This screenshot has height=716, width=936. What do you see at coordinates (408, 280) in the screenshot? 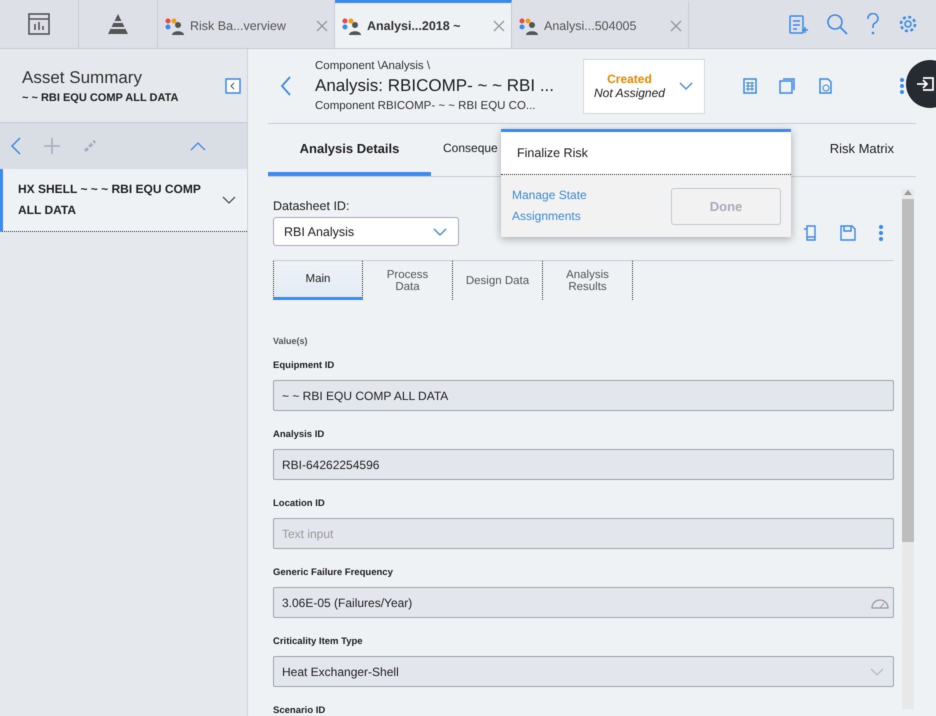
I see `tab: Process Data` at bounding box center [408, 280].